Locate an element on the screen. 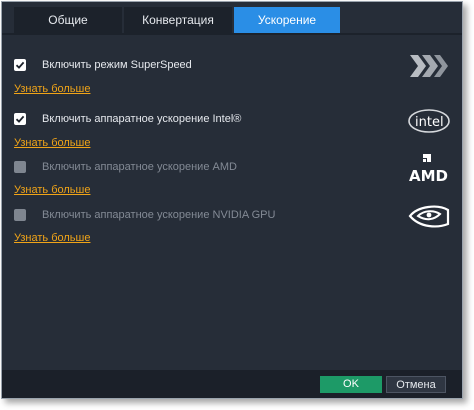 This screenshot has height=410, width=474. tab-underline is located at coordinates (232, 34).